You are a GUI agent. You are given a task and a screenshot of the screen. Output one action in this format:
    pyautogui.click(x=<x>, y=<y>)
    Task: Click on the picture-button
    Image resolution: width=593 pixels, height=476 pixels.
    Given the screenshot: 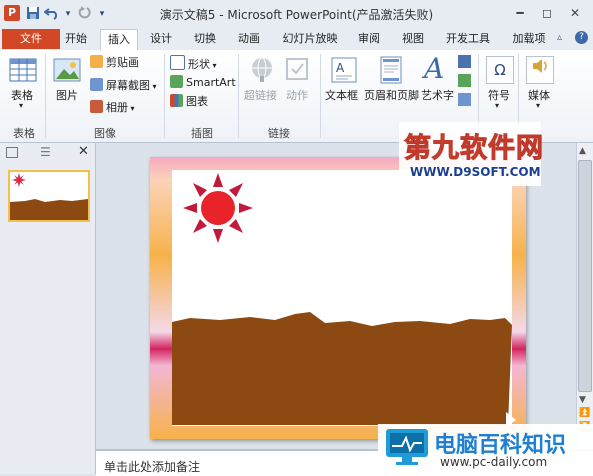 What is the action you would take?
    pyautogui.click(x=67, y=71)
    